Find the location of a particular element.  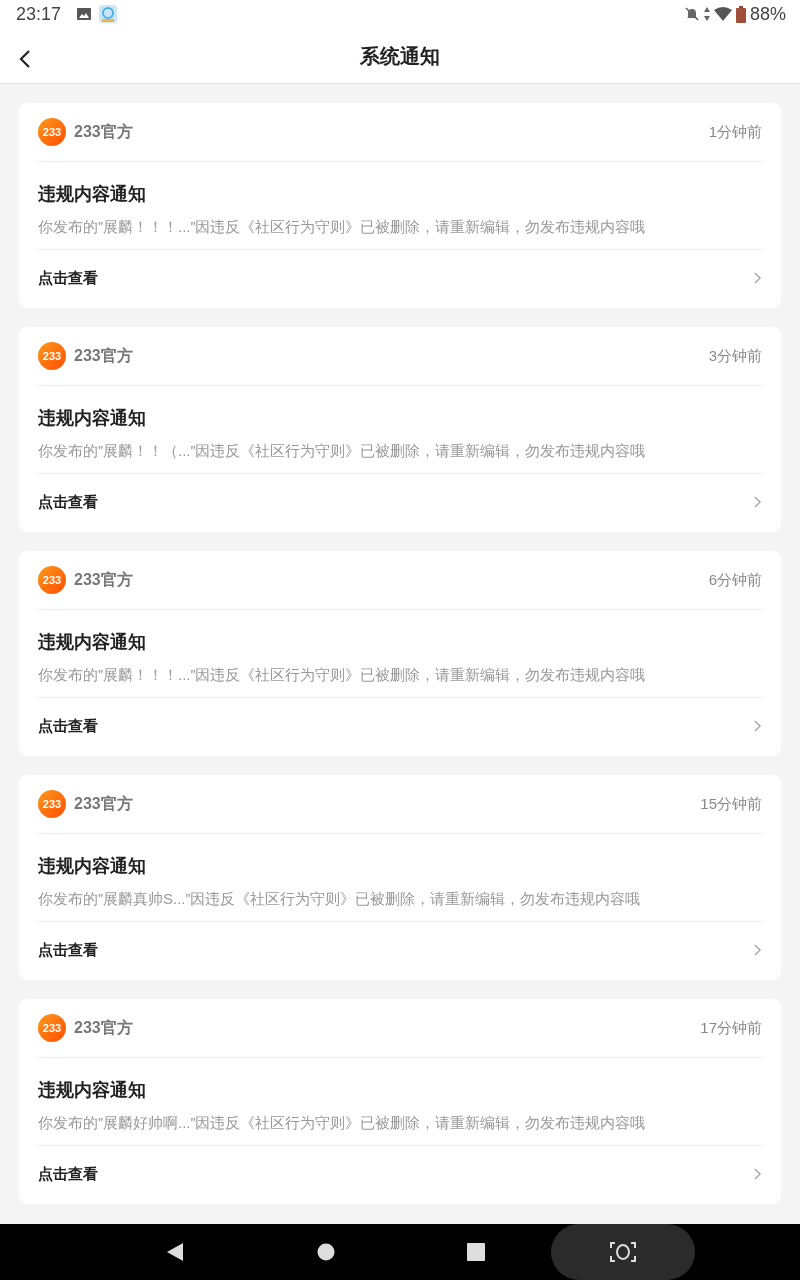

notification-time: 3分钟前 is located at coordinates (735, 355).